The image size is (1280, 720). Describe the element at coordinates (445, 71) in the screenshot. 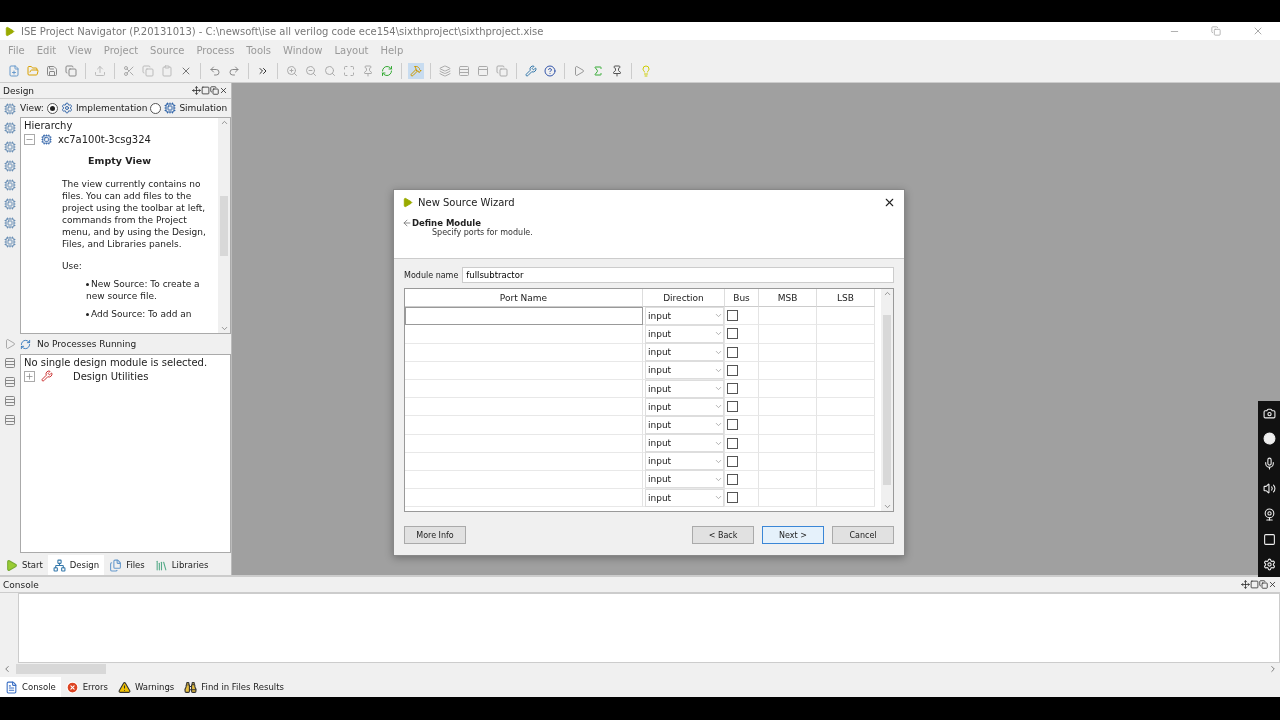

I see `layers-icon` at that location.